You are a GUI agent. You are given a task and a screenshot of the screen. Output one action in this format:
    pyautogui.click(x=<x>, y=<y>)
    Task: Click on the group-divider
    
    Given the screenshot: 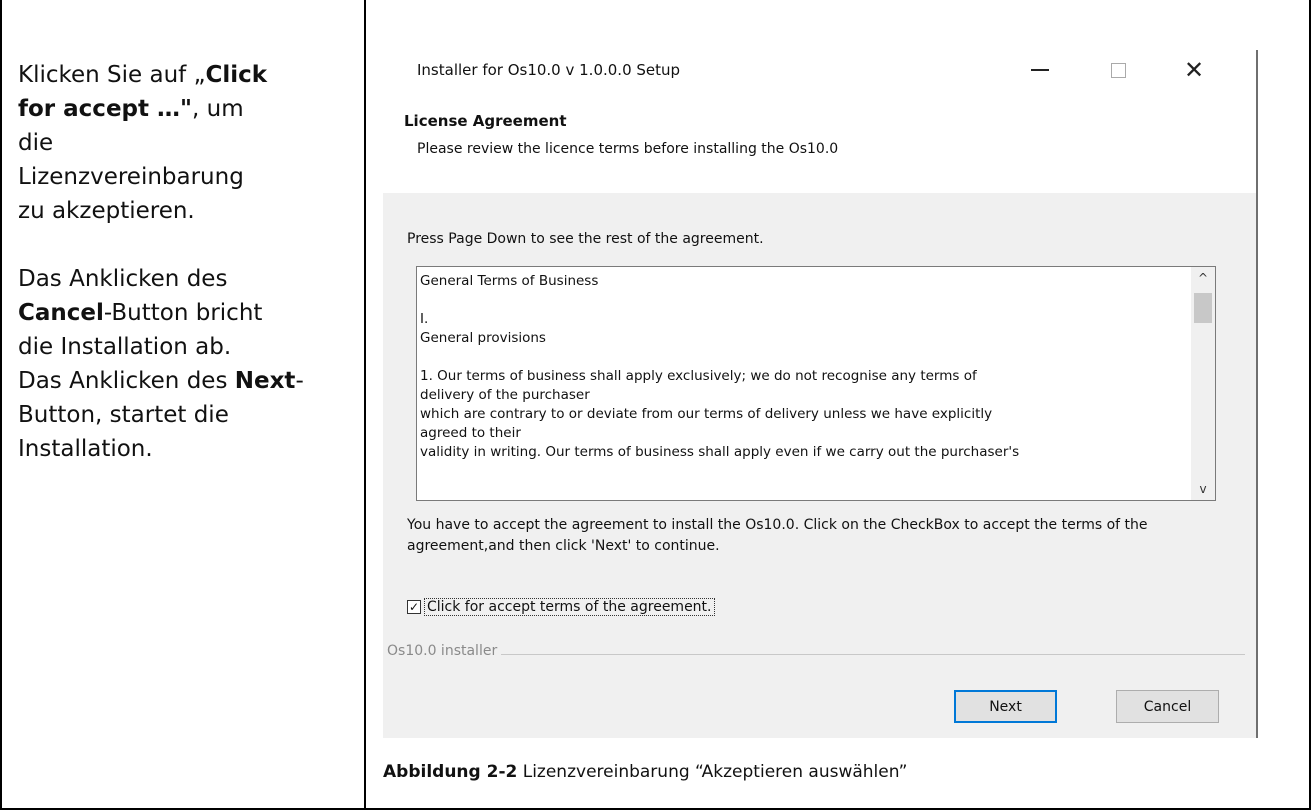 What is the action you would take?
    pyautogui.click(x=816, y=654)
    